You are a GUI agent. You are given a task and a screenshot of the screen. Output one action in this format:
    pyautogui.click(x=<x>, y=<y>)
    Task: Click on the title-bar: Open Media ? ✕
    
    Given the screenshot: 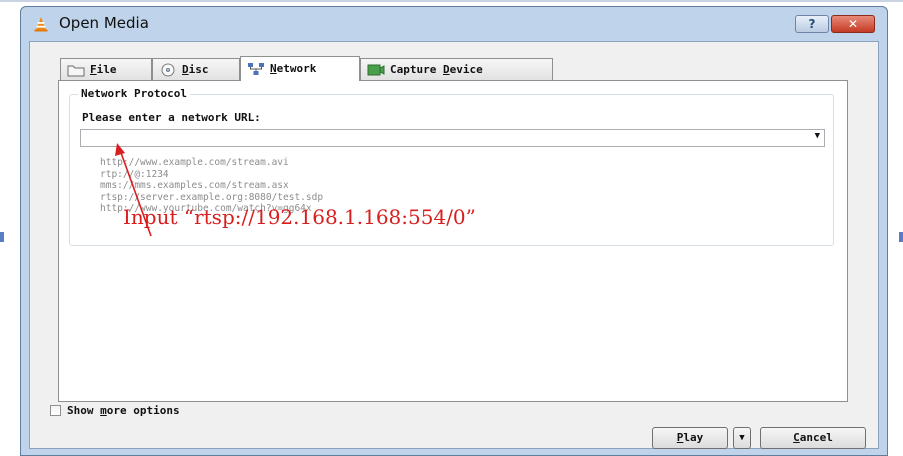 What is the action you would take?
    pyautogui.click(x=454, y=24)
    